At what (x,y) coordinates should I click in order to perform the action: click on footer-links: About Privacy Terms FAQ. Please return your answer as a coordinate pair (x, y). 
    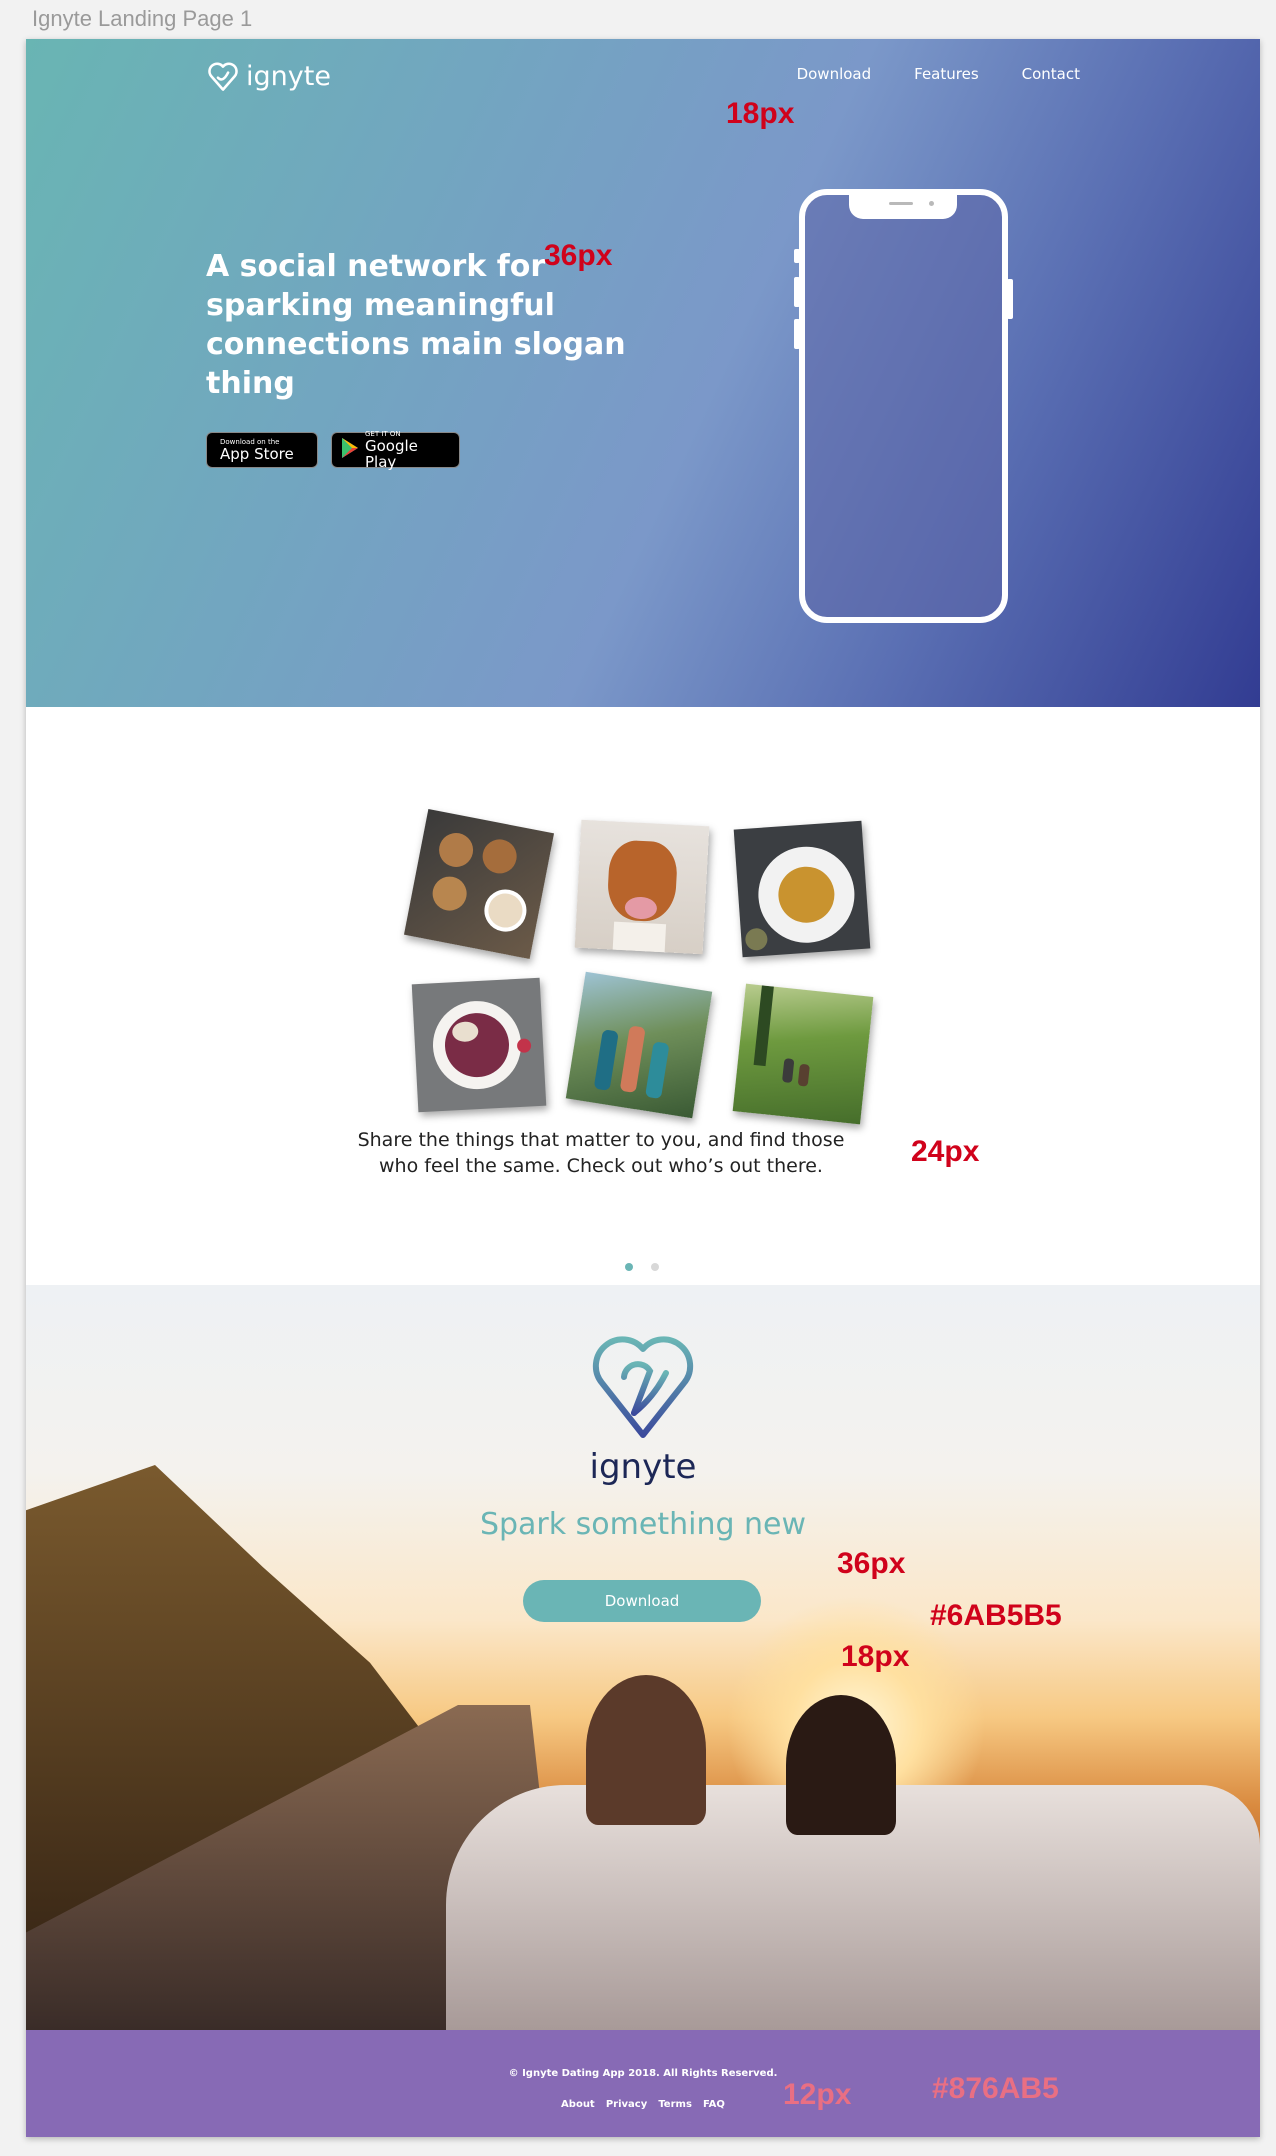
    Looking at the image, I should click on (643, 2101).